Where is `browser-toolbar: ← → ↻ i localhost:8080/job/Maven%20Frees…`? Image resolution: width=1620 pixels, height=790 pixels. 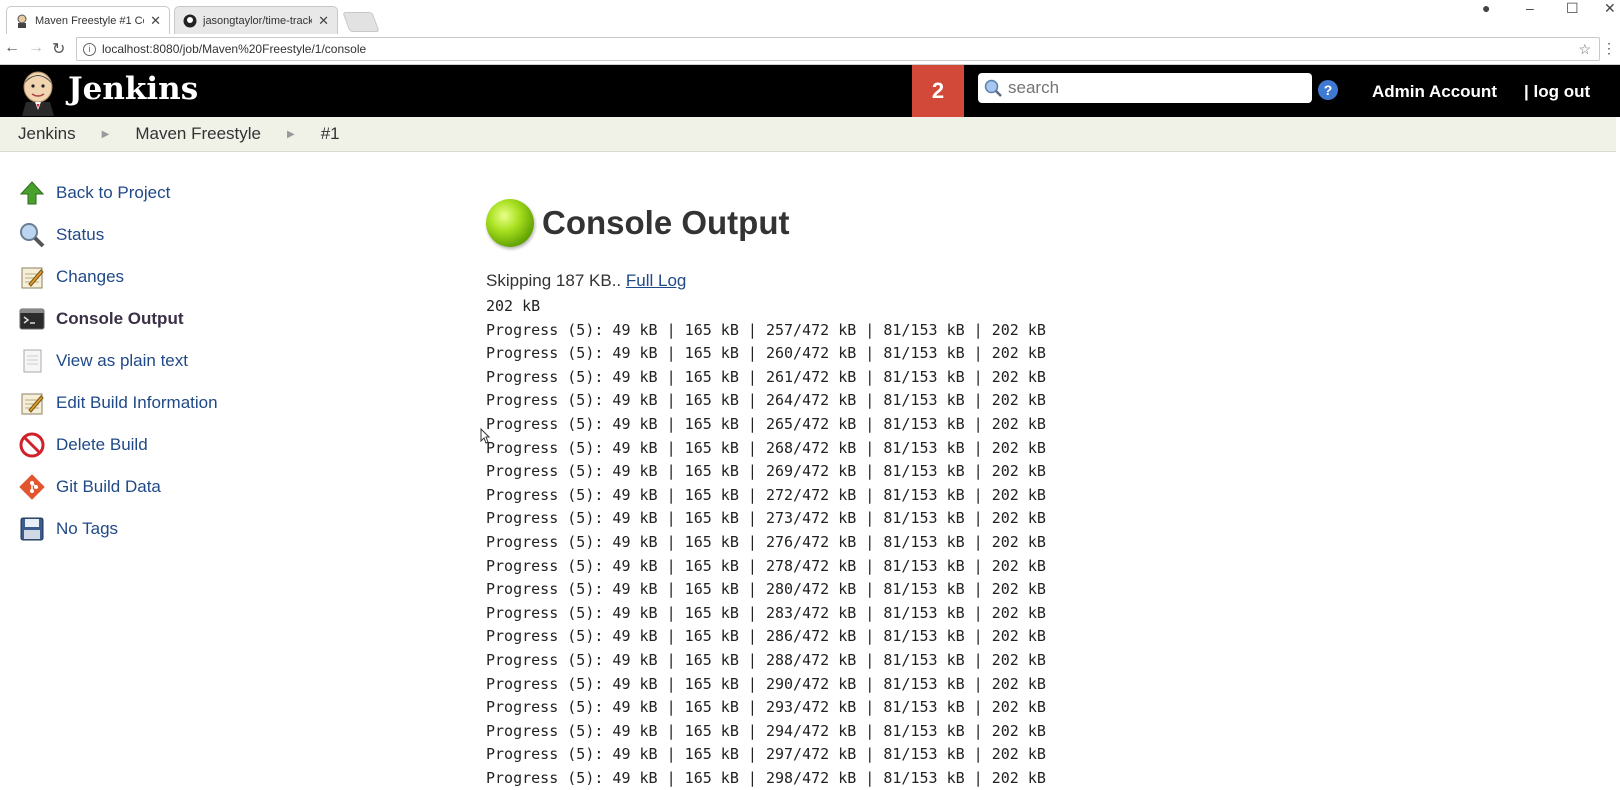 browser-toolbar: ← → ↻ i localhost:8080/job/Maven%20Frees… is located at coordinates (810, 49).